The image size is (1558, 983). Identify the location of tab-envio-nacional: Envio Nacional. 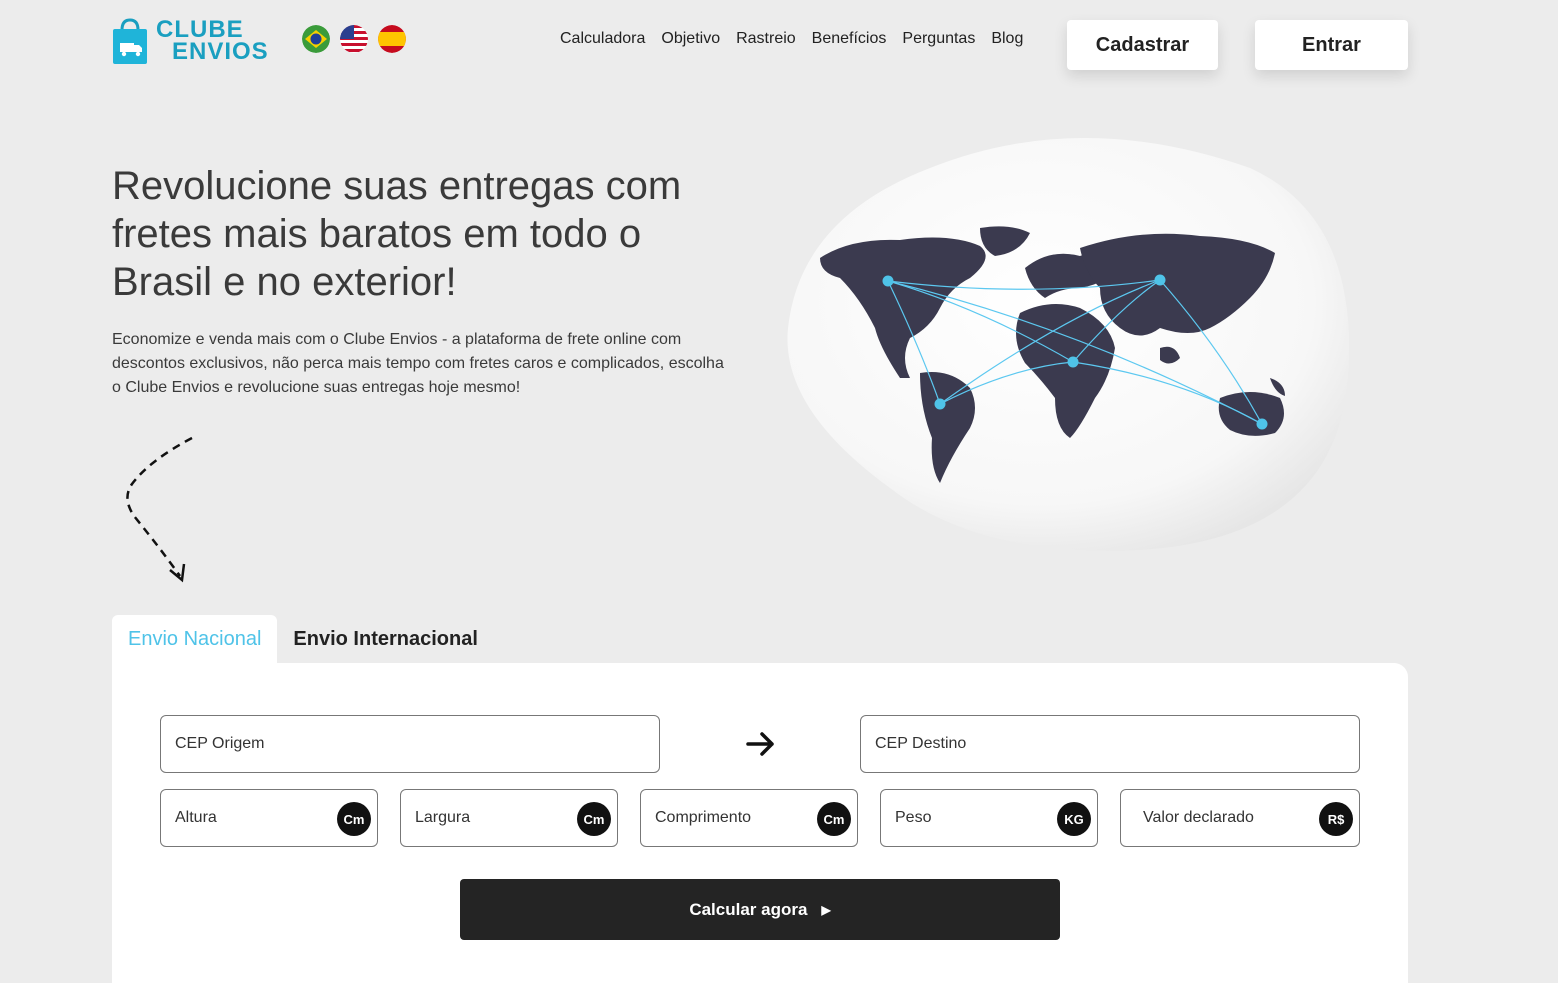
(195, 639).